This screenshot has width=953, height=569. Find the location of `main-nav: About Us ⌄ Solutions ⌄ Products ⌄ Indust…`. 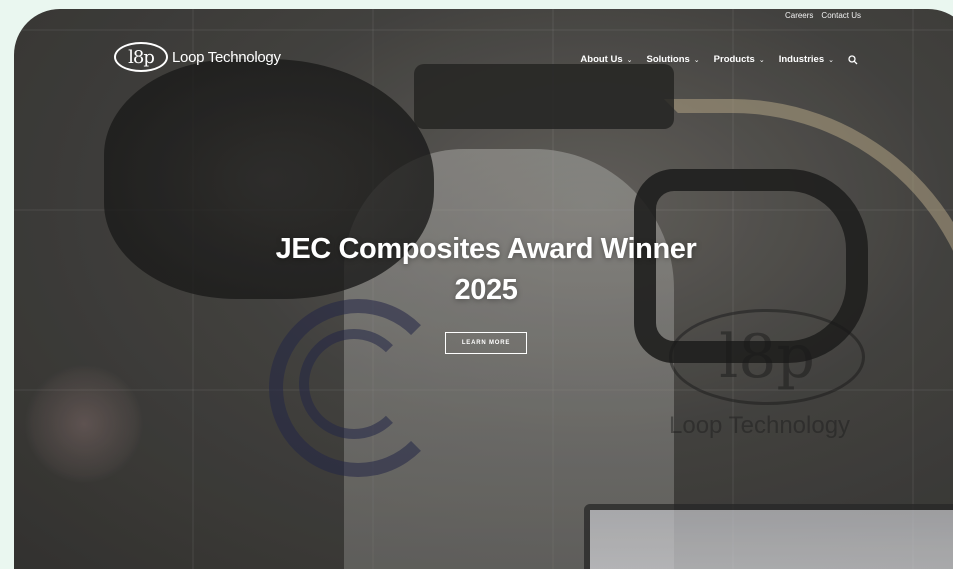

main-nav: About Us ⌄ Solutions ⌄ Products ⌄ Indust… is located at coordinates (719, 59).